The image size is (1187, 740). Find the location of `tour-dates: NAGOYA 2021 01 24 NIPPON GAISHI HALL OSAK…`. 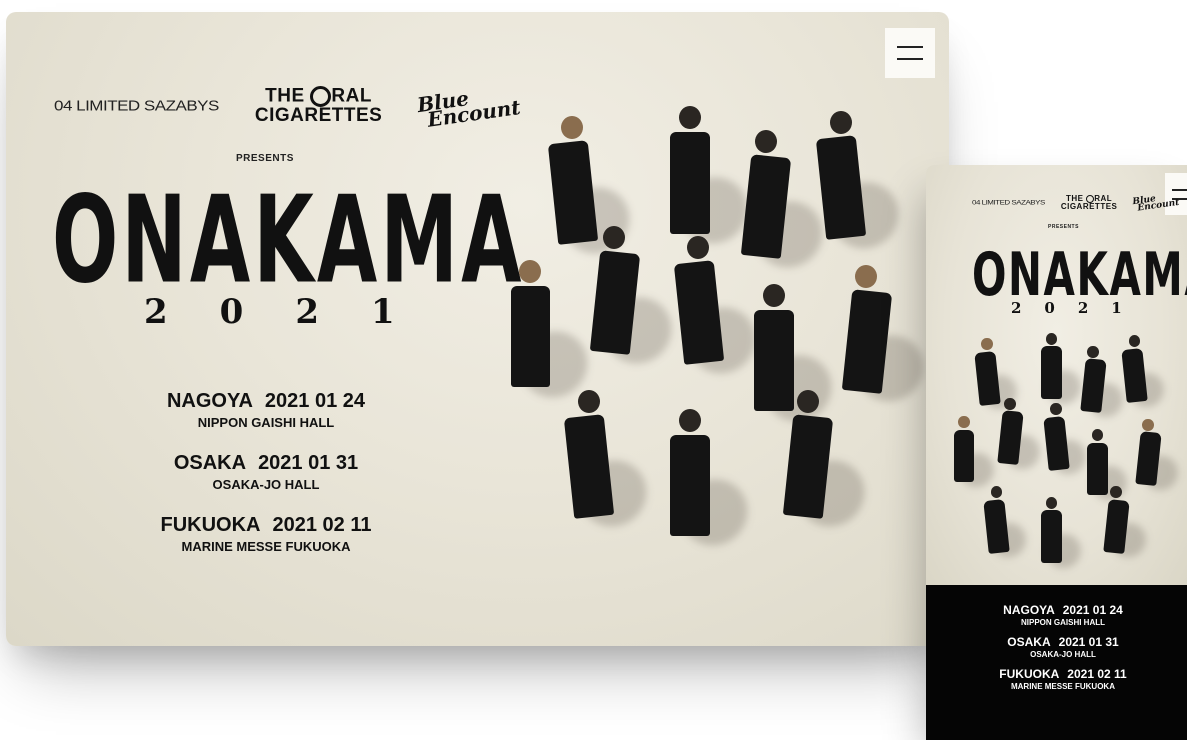

tour-dates: NAGOYA 2021 01 24 NIPPON GAISHI HALL OSAK… is located at coordinates (266, 483).